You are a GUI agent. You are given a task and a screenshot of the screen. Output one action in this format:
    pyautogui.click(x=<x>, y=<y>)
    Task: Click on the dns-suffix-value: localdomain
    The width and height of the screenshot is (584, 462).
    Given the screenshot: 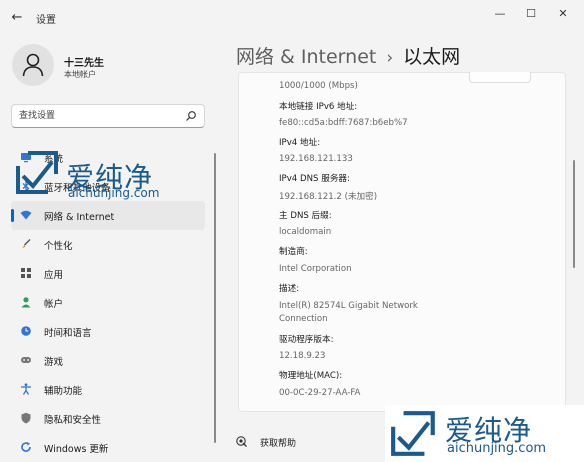 What is the action you would take?
    pyautogui.click(x=305, y=232)
    